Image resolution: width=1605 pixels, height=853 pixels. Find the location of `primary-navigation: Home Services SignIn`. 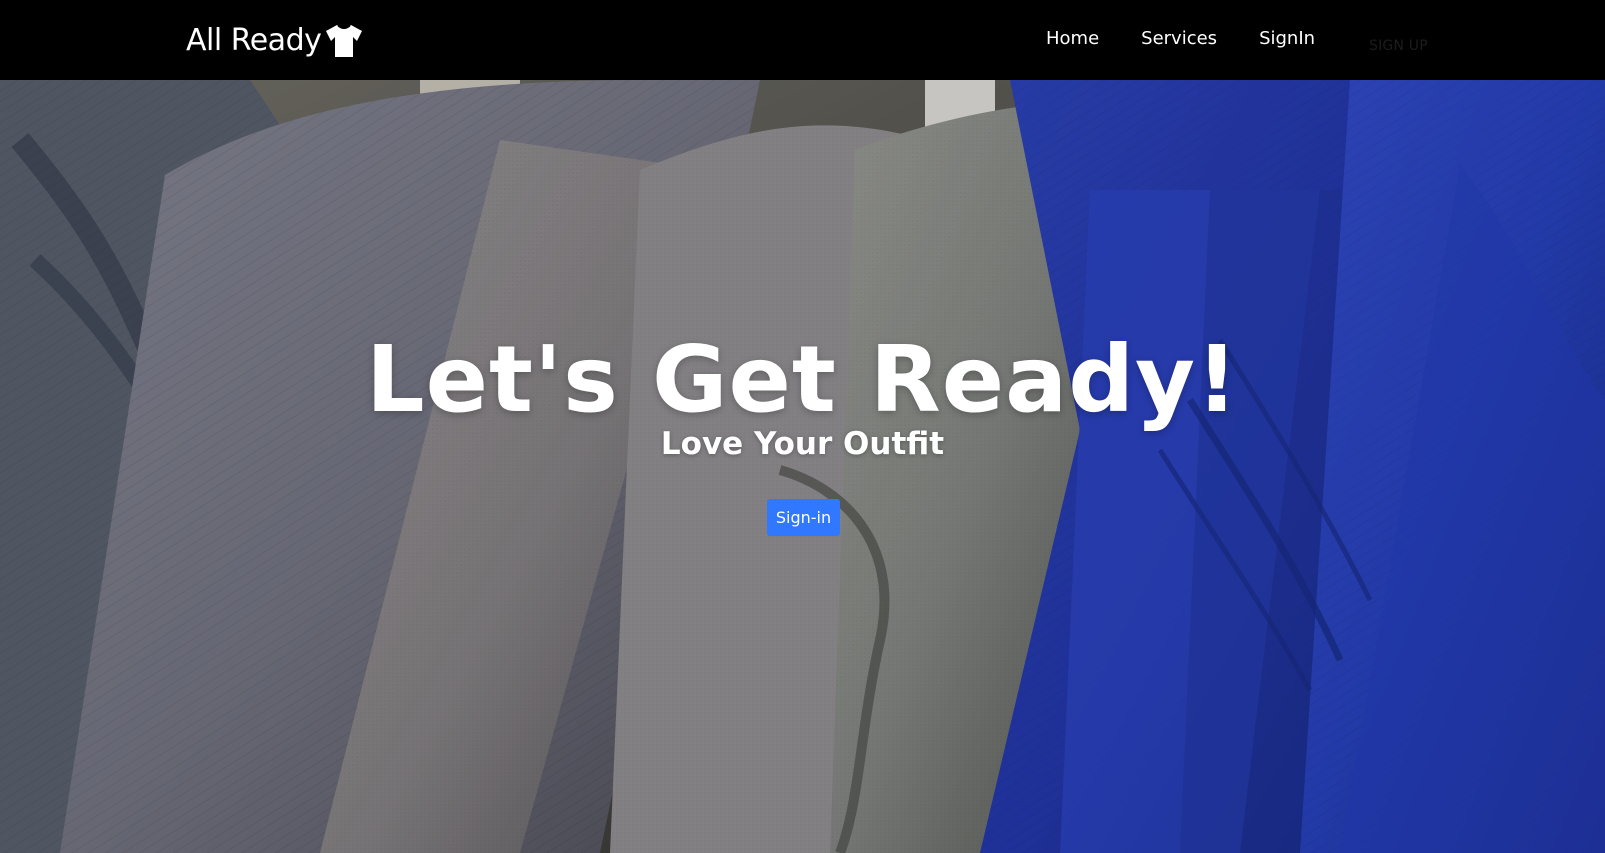

primary-navigation: Home Services SignIn is located at coordinates (1201, 39).